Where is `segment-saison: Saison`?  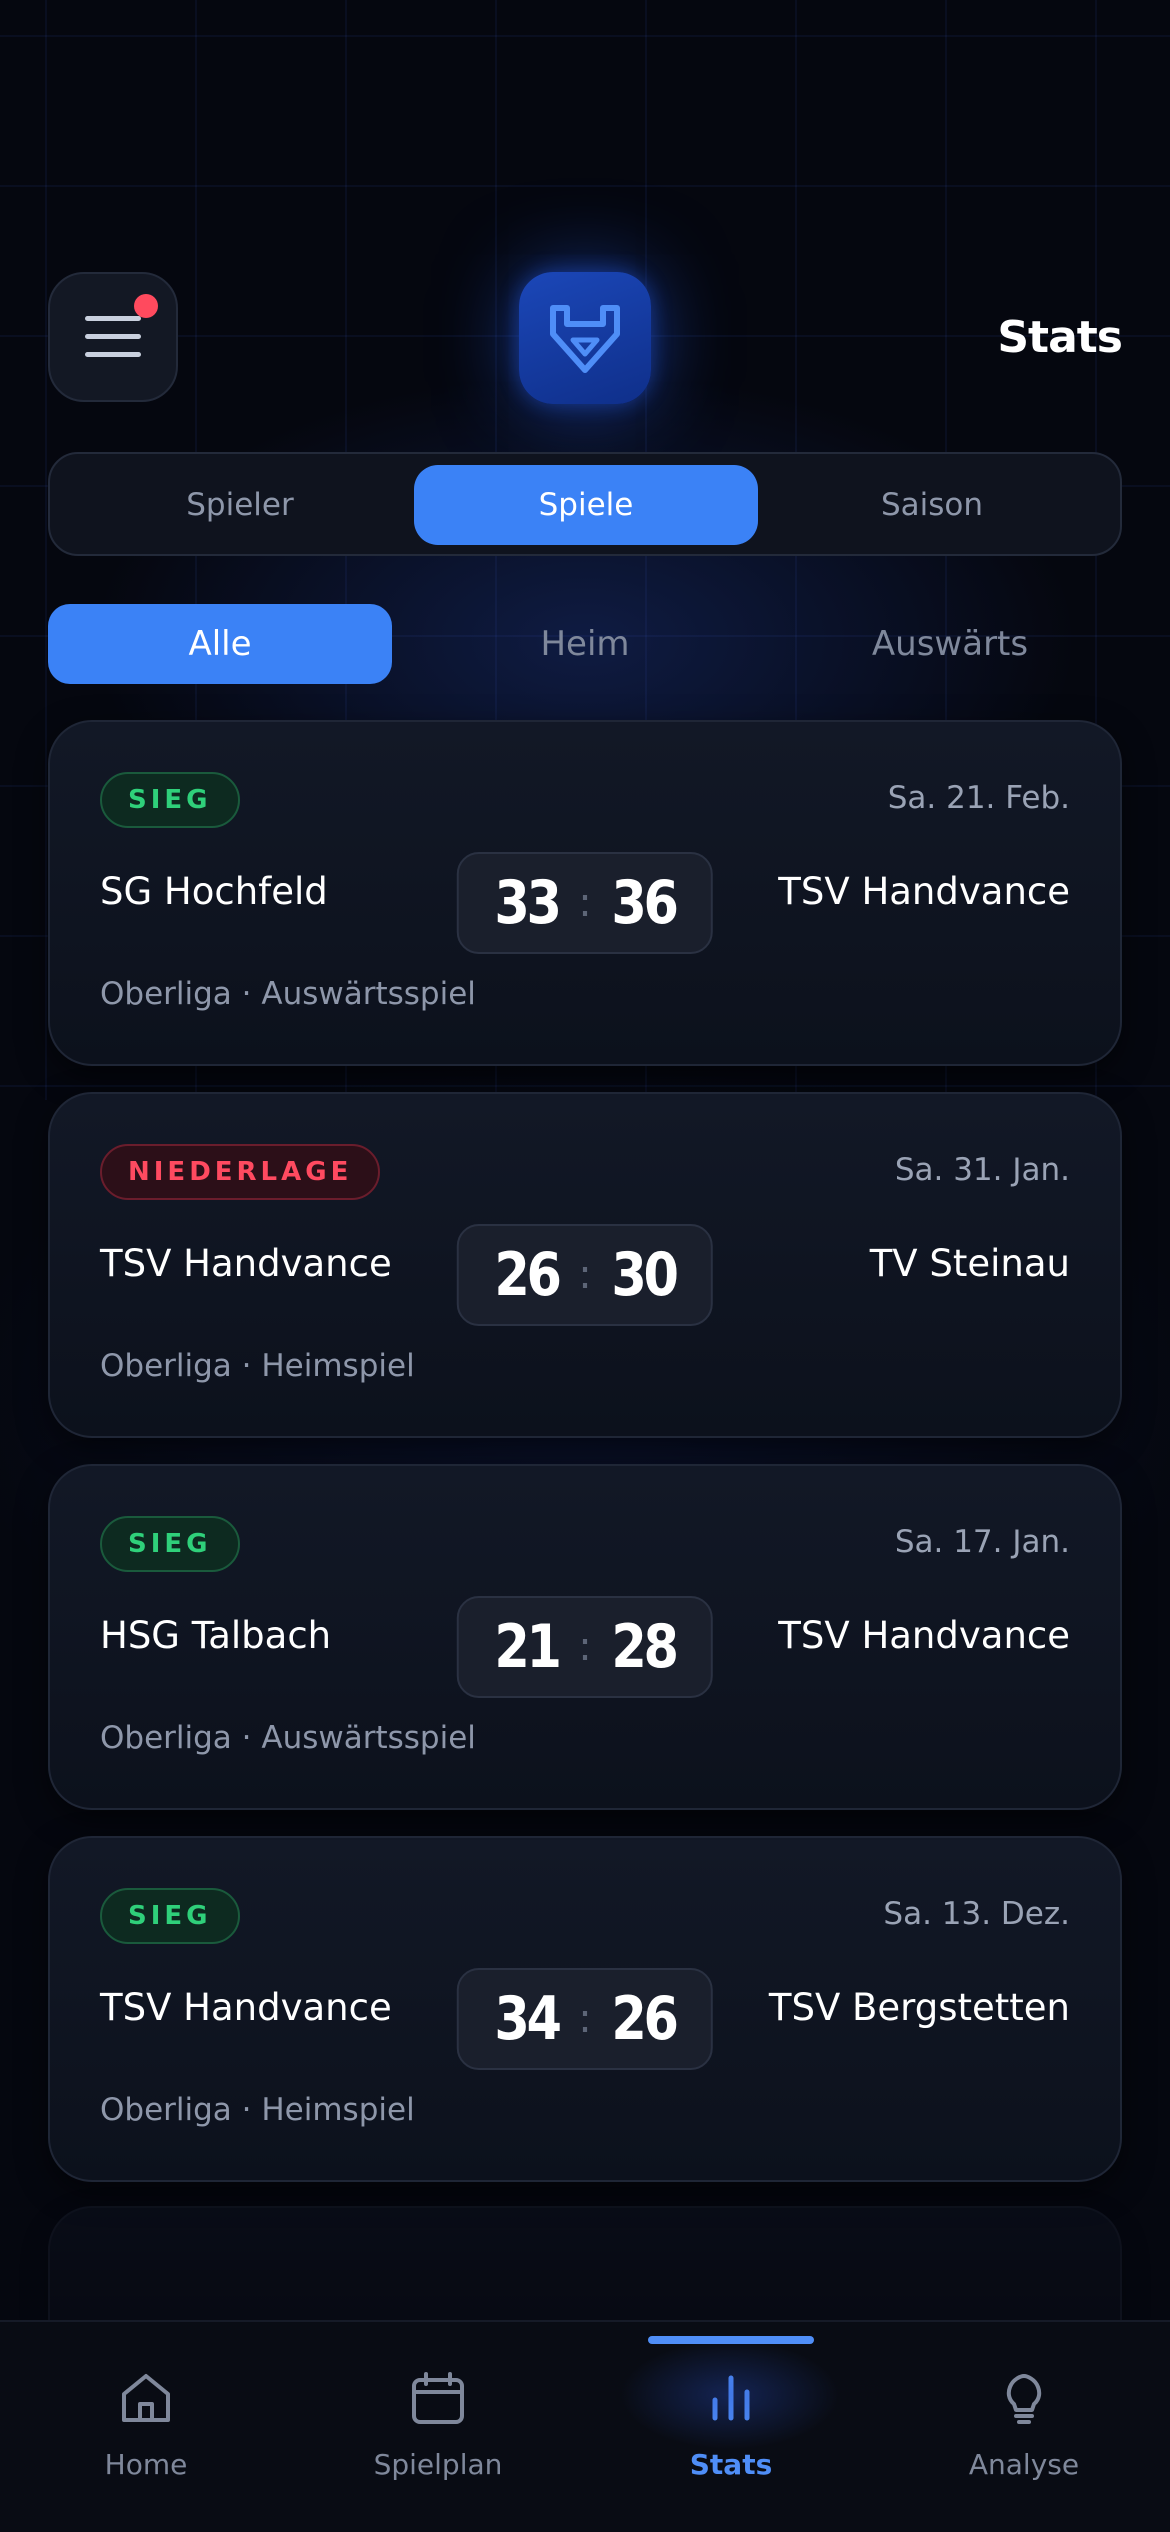
segment-saison: Saison is located at coordinates (932, 505).